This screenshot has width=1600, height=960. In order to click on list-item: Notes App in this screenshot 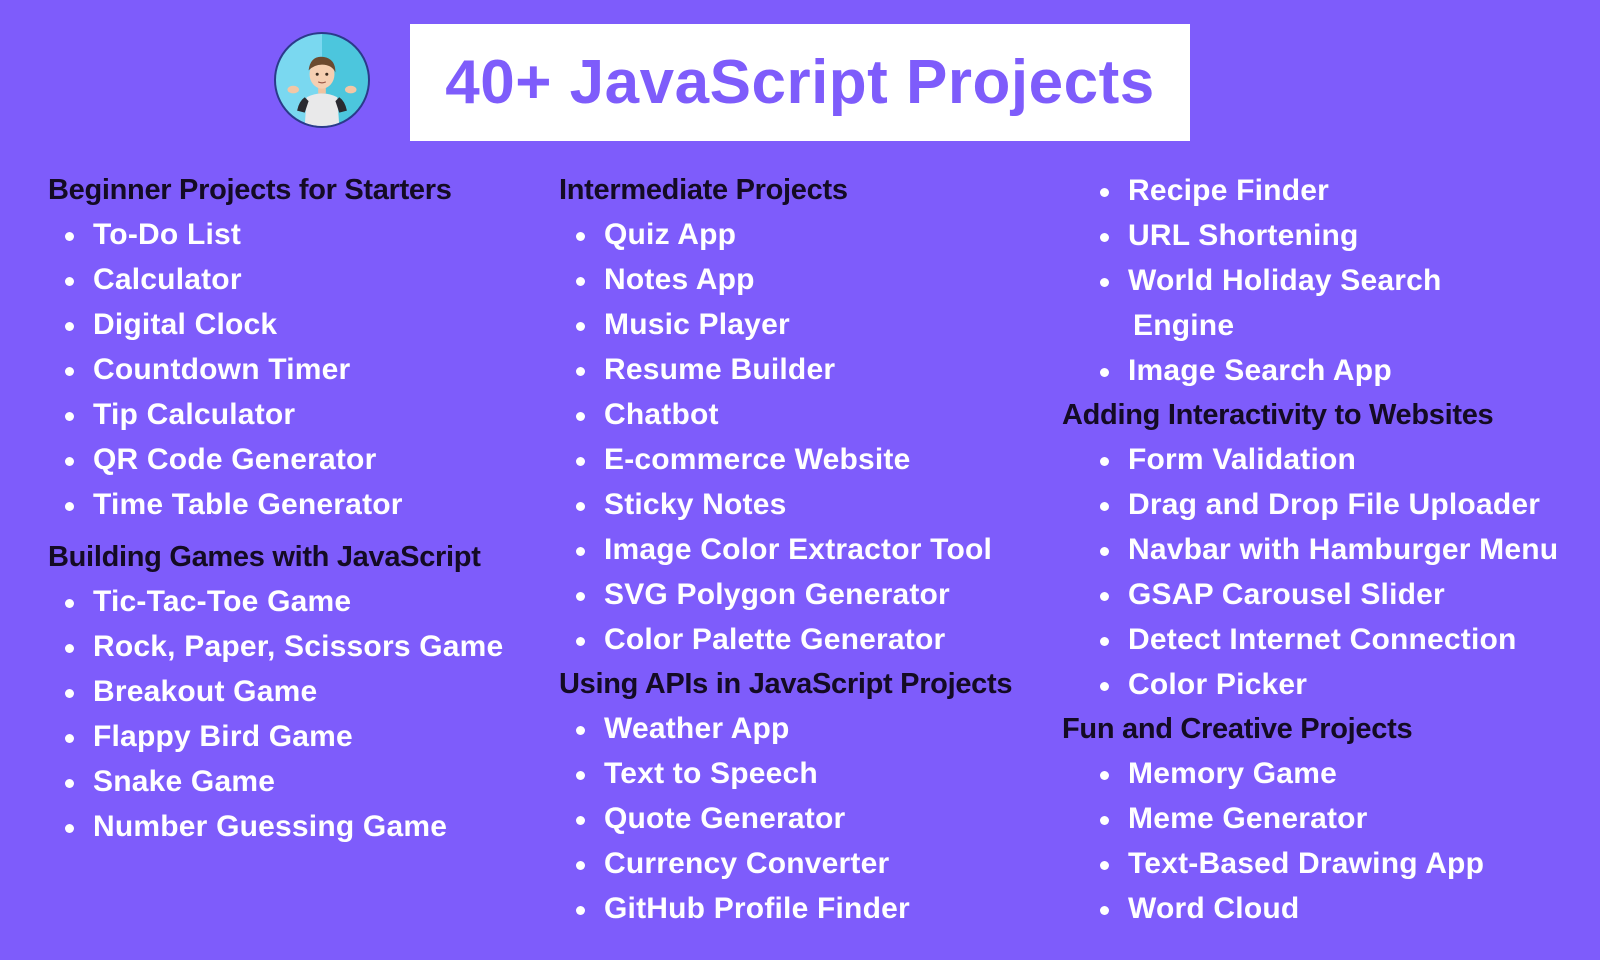, I will do `click(785, 279)`.